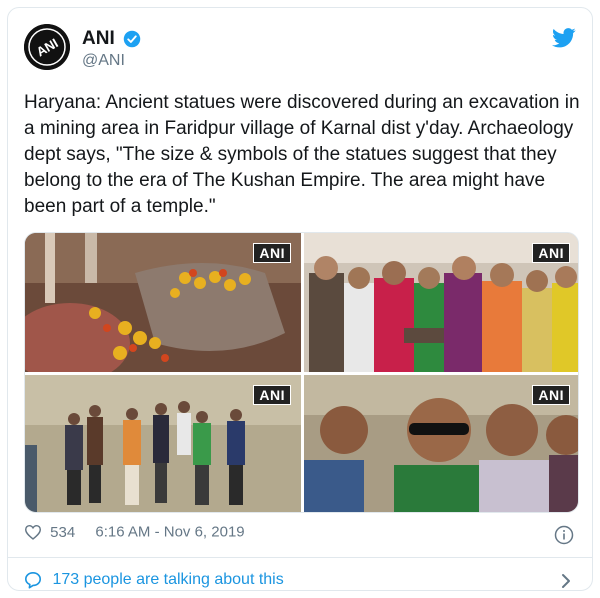  I want to click on twitter-bird-icon, so click(564, 38).